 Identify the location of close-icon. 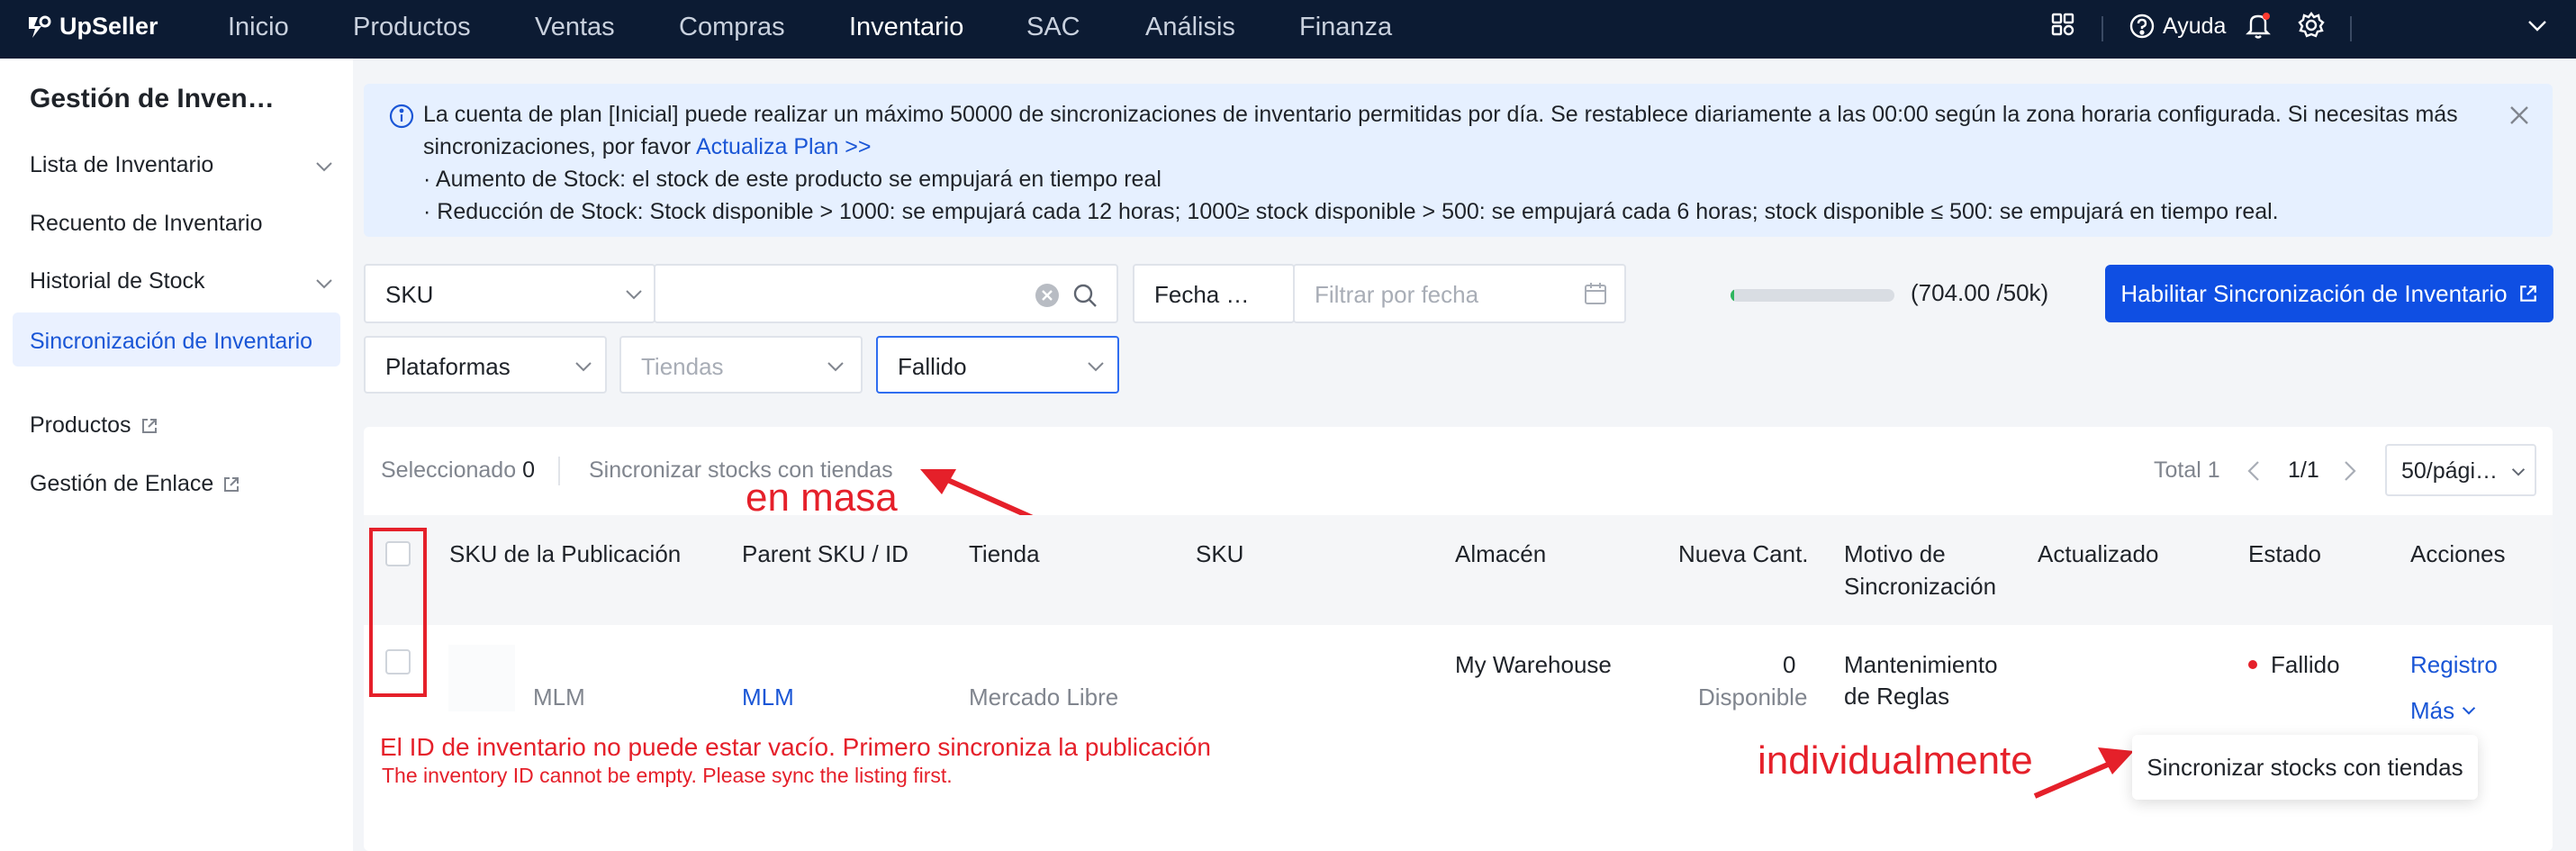
(2519, 115).